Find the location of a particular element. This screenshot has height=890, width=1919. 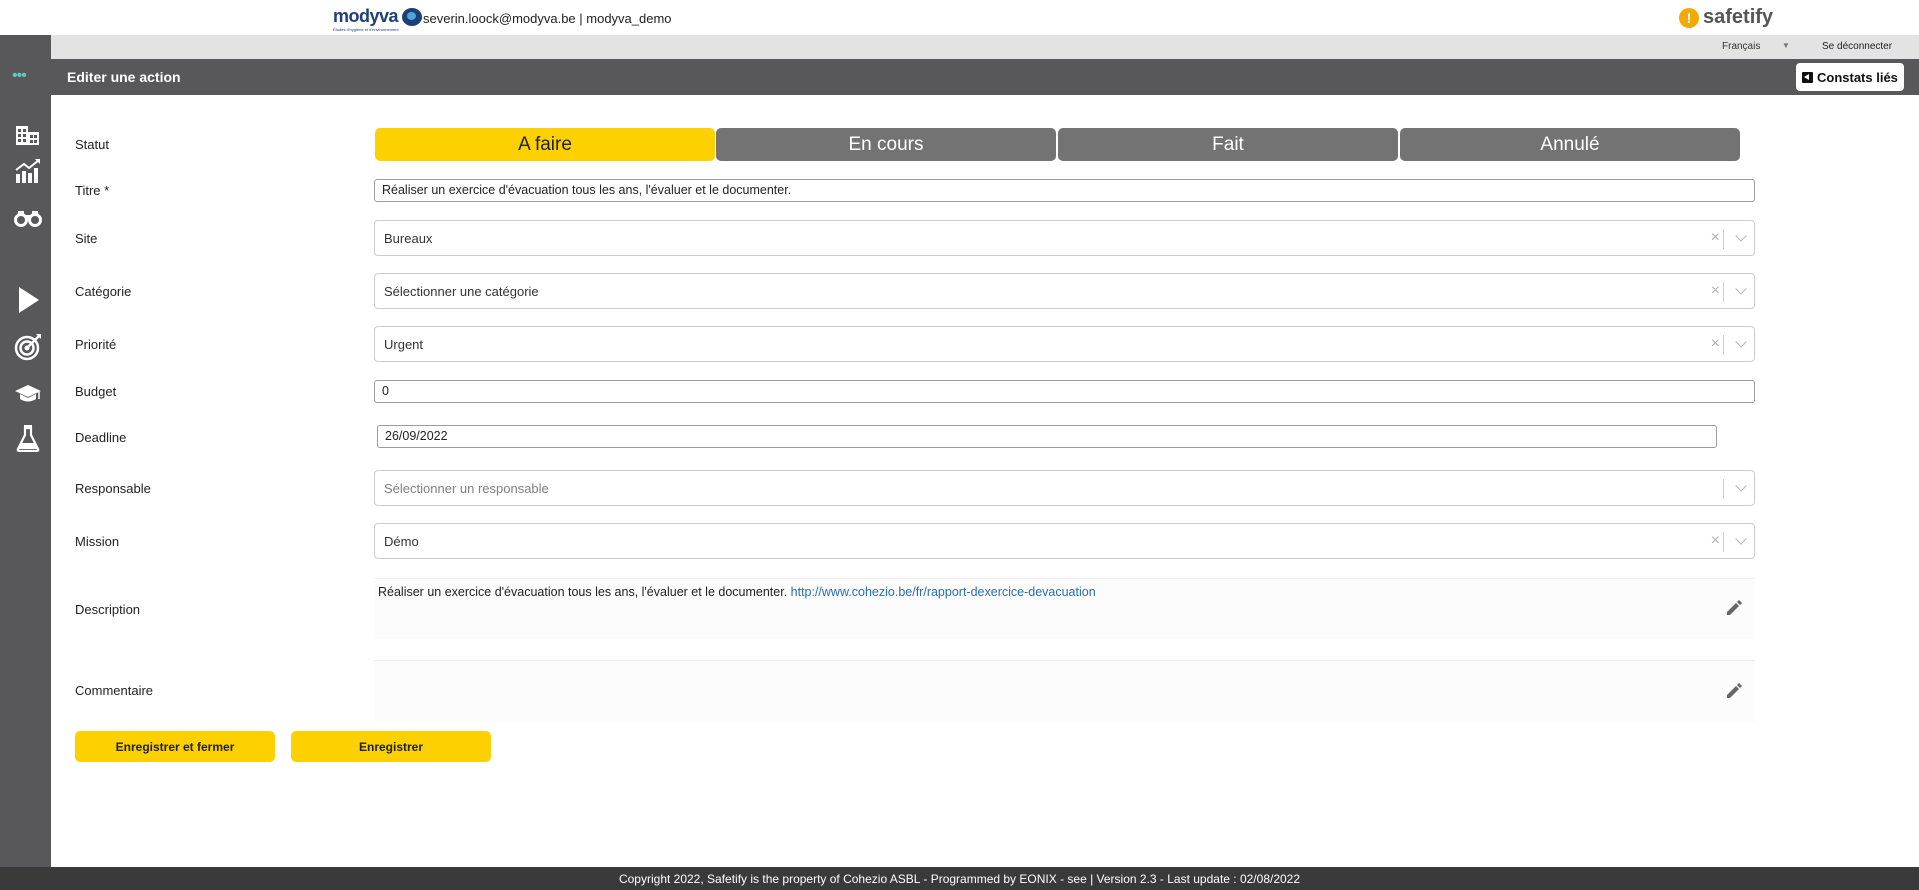

language-select: Français is located at coordinates (1741, 46).